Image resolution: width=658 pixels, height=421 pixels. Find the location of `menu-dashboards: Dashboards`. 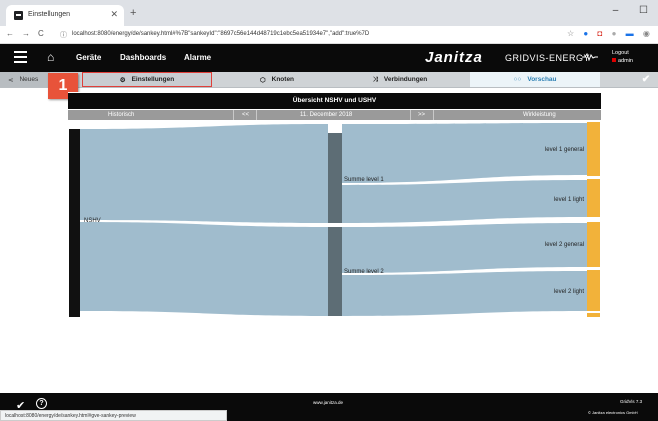

menu-dashboards: Dashboards is located at coordinates (143, 57).